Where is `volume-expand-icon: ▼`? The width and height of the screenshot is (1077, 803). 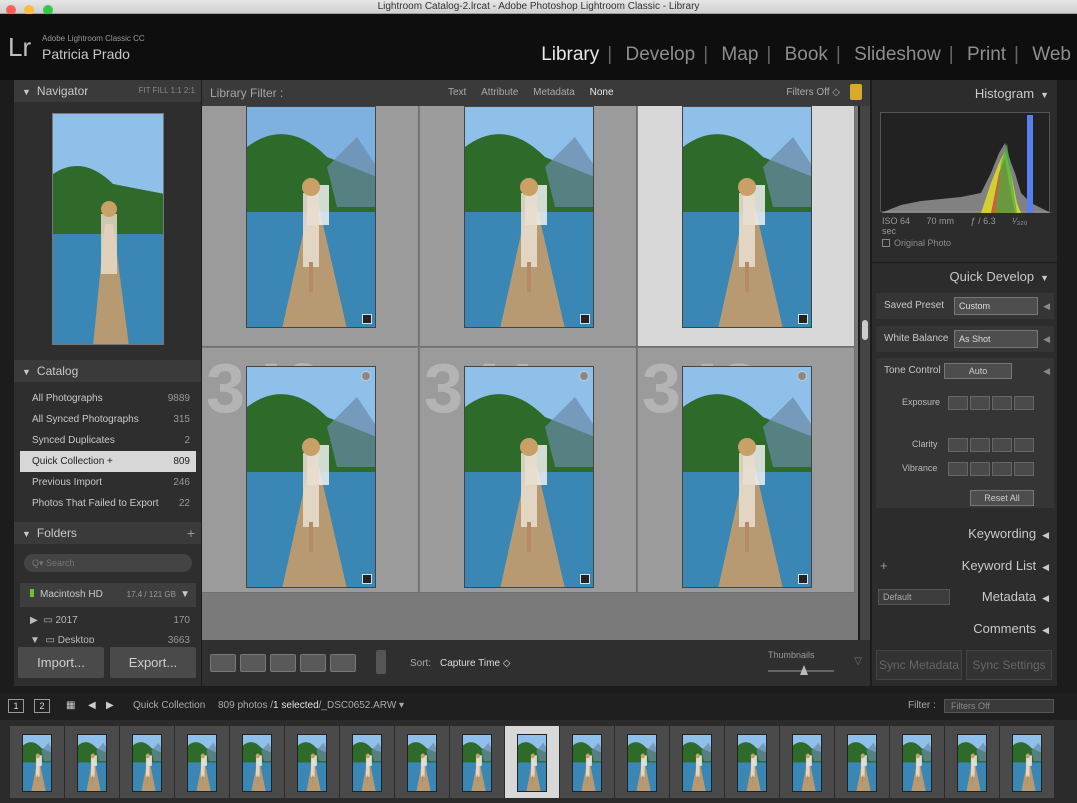
volume-expand-icon: ▼ is located at coordinates (185, 595).